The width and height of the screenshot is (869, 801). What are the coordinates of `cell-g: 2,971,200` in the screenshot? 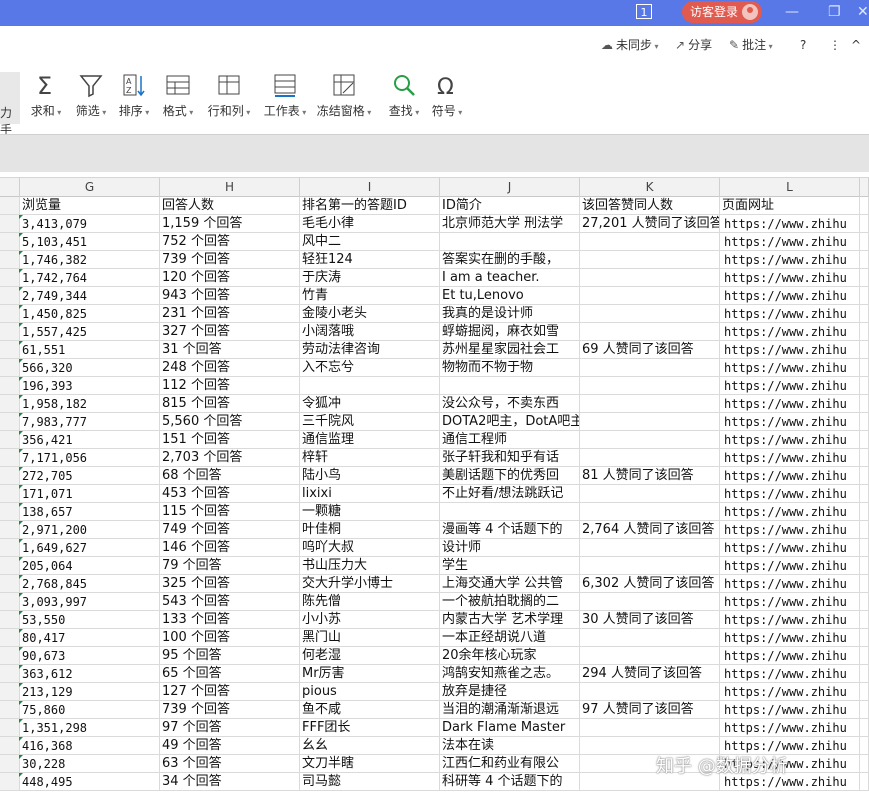 It's located at (90, 530).